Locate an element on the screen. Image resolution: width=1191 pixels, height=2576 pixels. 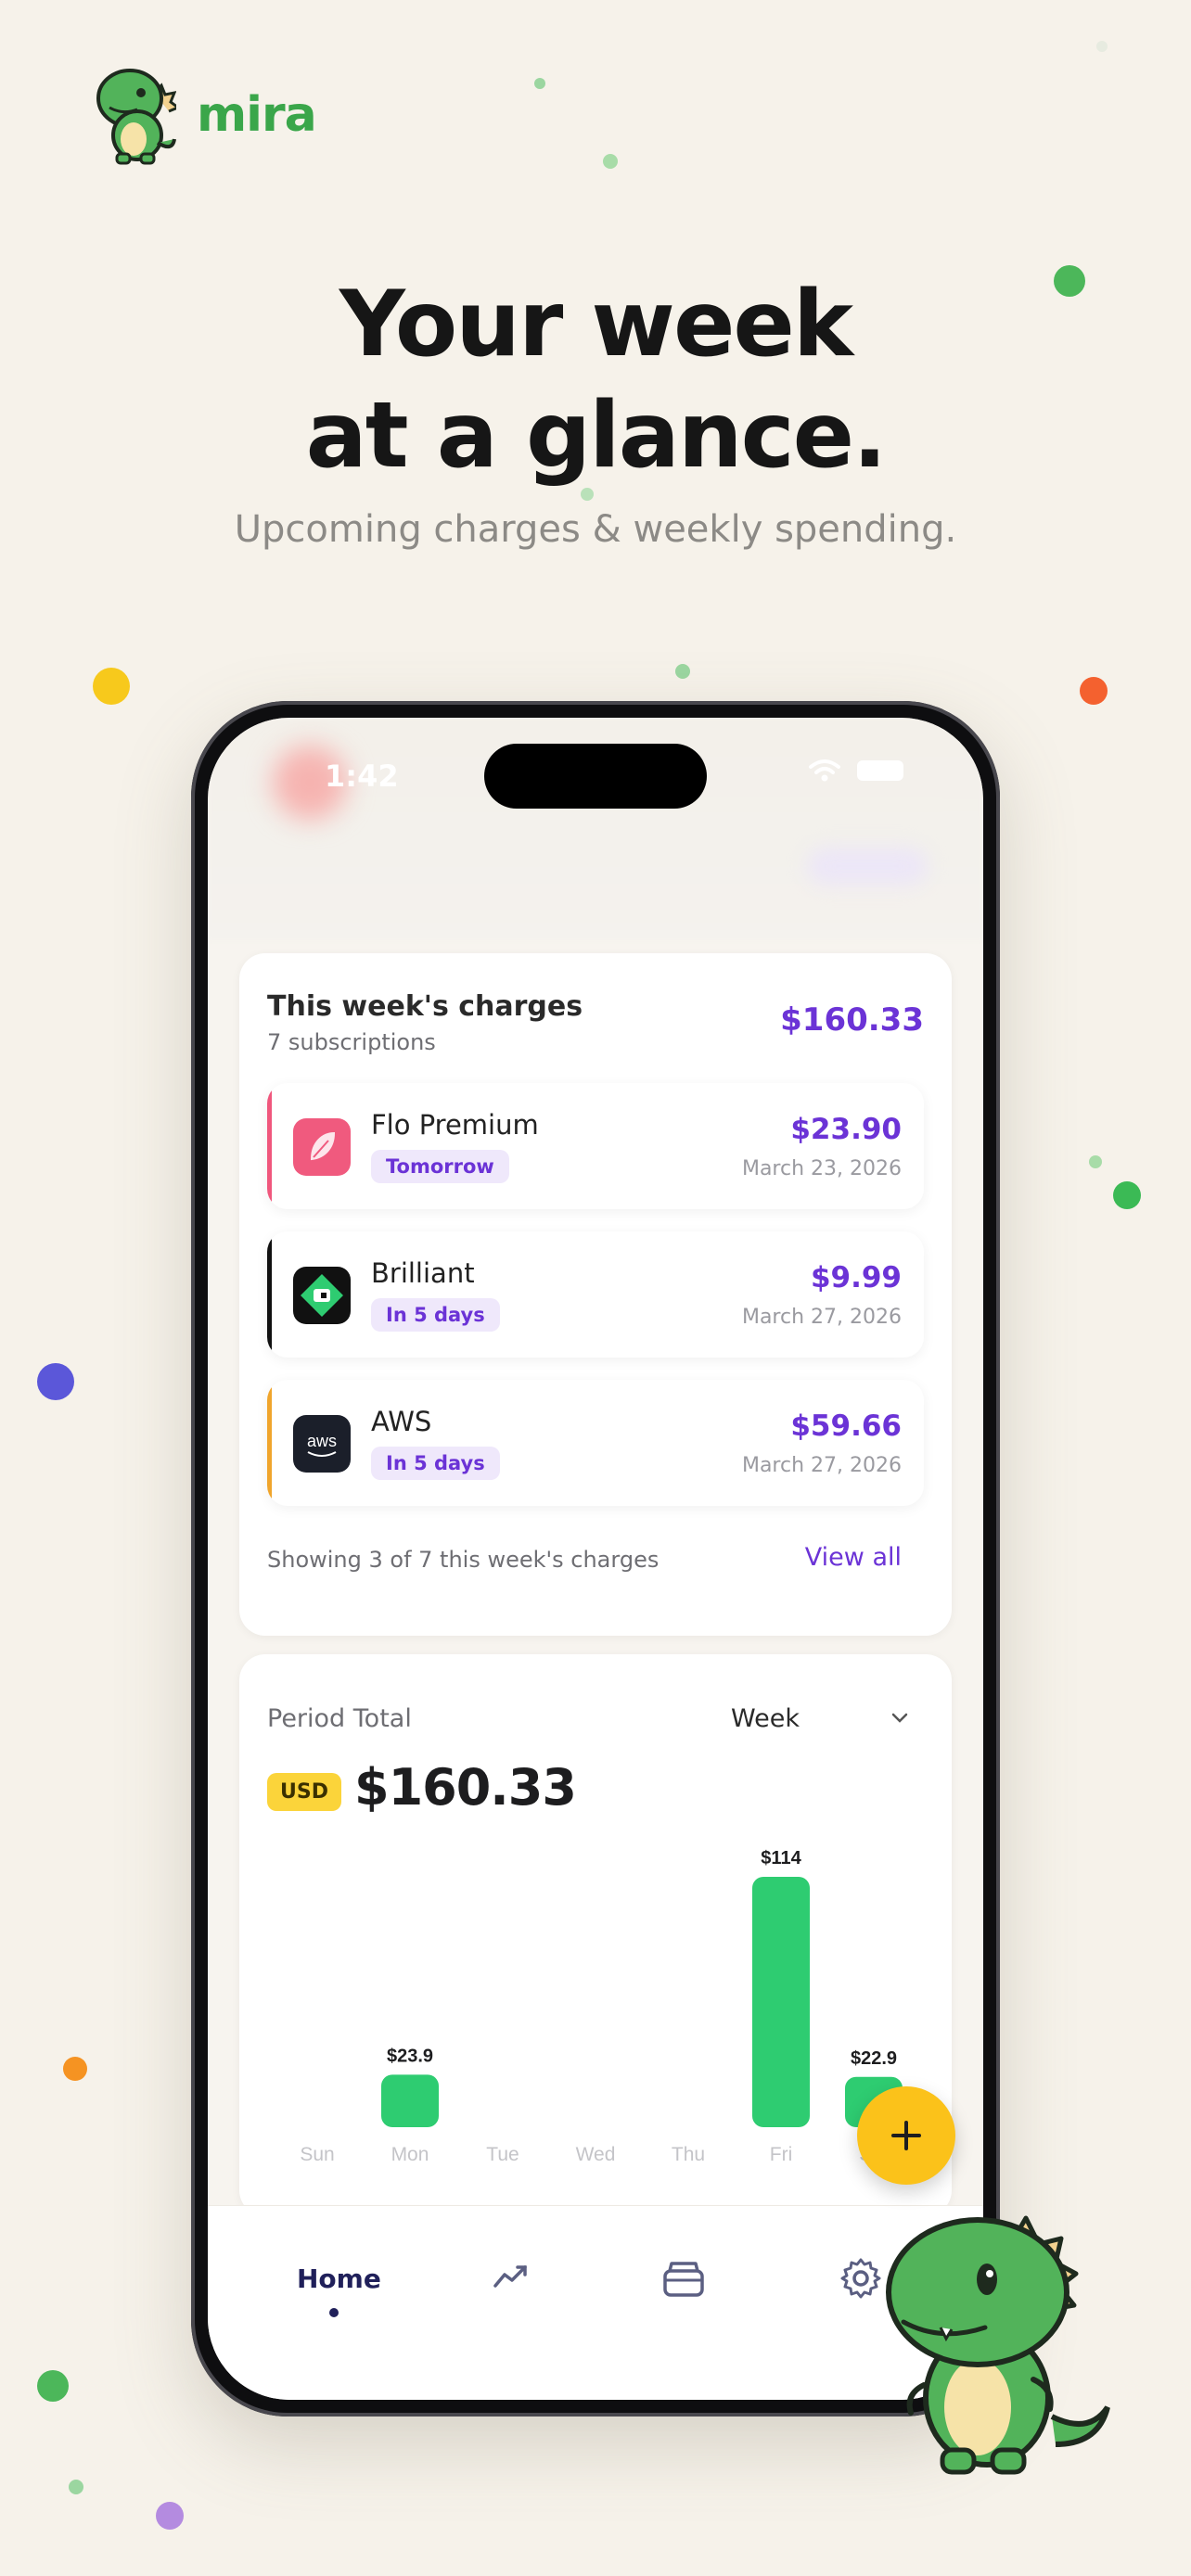
chart-tick-label: Fri is located at coordinates (781, 2154).